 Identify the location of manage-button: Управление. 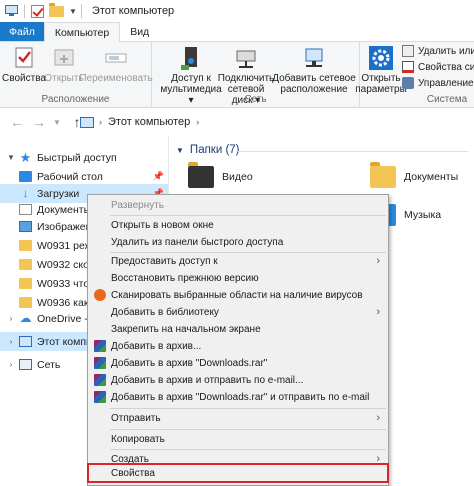
(438, 83).